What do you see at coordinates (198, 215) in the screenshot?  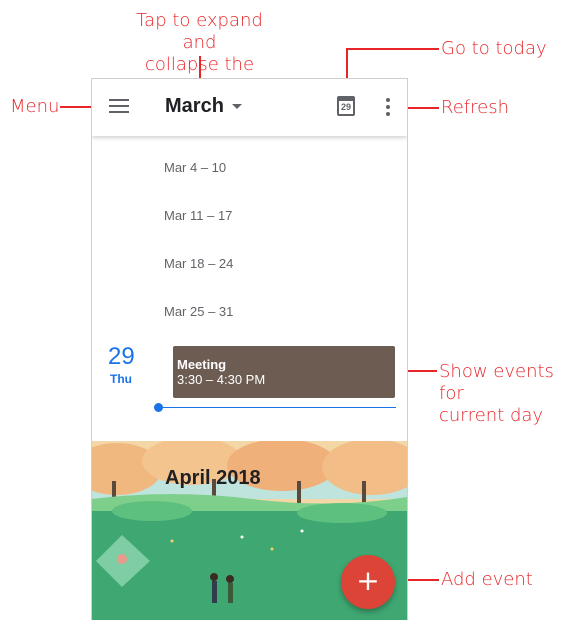 I see `week-row-2: Mar 11 – 17` at bounding box center [198, 215].